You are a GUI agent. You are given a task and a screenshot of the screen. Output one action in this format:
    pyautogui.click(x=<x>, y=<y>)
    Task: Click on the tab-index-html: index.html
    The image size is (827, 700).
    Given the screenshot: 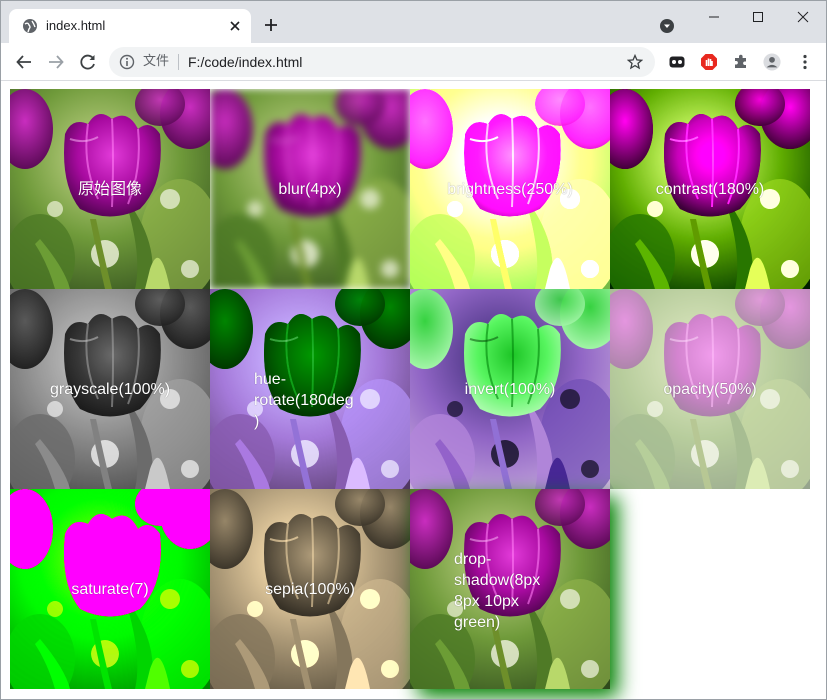 What is the action you would take?
    pyautogui.click(x=130, y=26)
    